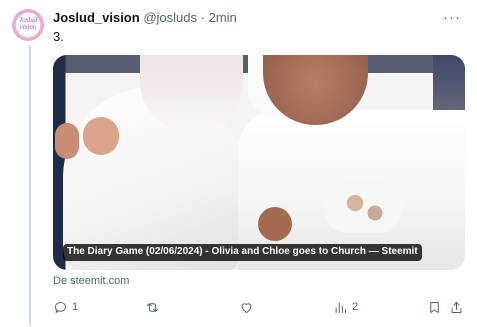  What do you see at coordinates (275, 224) in the screenshot?
I see `baby-right-hand` at bounding box center [275, 224].